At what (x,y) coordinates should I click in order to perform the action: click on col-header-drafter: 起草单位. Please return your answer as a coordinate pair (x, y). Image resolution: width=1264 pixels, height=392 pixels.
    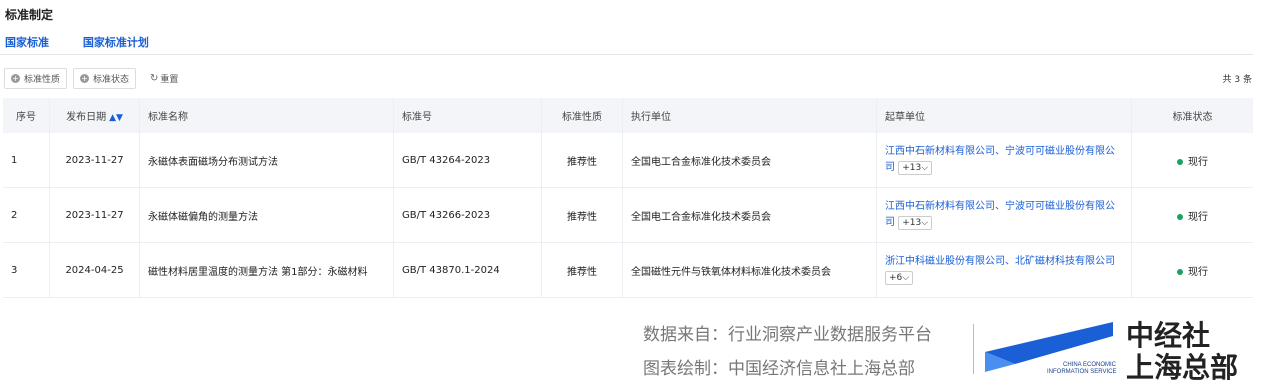
    Looking at the image, I should click on (1004, 115).